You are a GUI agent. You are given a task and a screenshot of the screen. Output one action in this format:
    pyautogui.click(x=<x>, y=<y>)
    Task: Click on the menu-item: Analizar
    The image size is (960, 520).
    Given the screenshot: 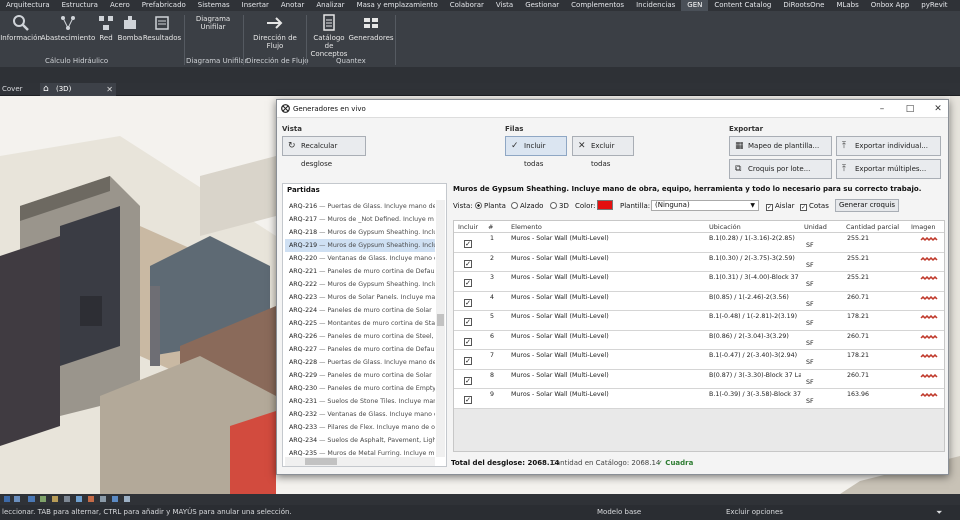 What is the action you would take?
    pyautogui.click(x=330, y=5)
    